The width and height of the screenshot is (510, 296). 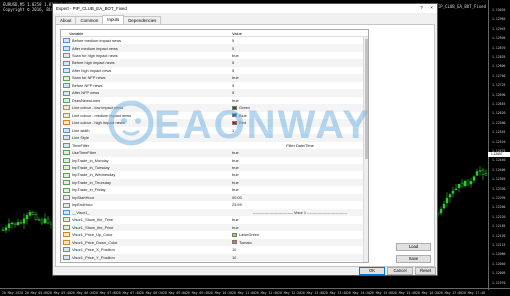 I want to click on input-row: Visor1_Price_Y_Position 10, so click(x=214, y=257).